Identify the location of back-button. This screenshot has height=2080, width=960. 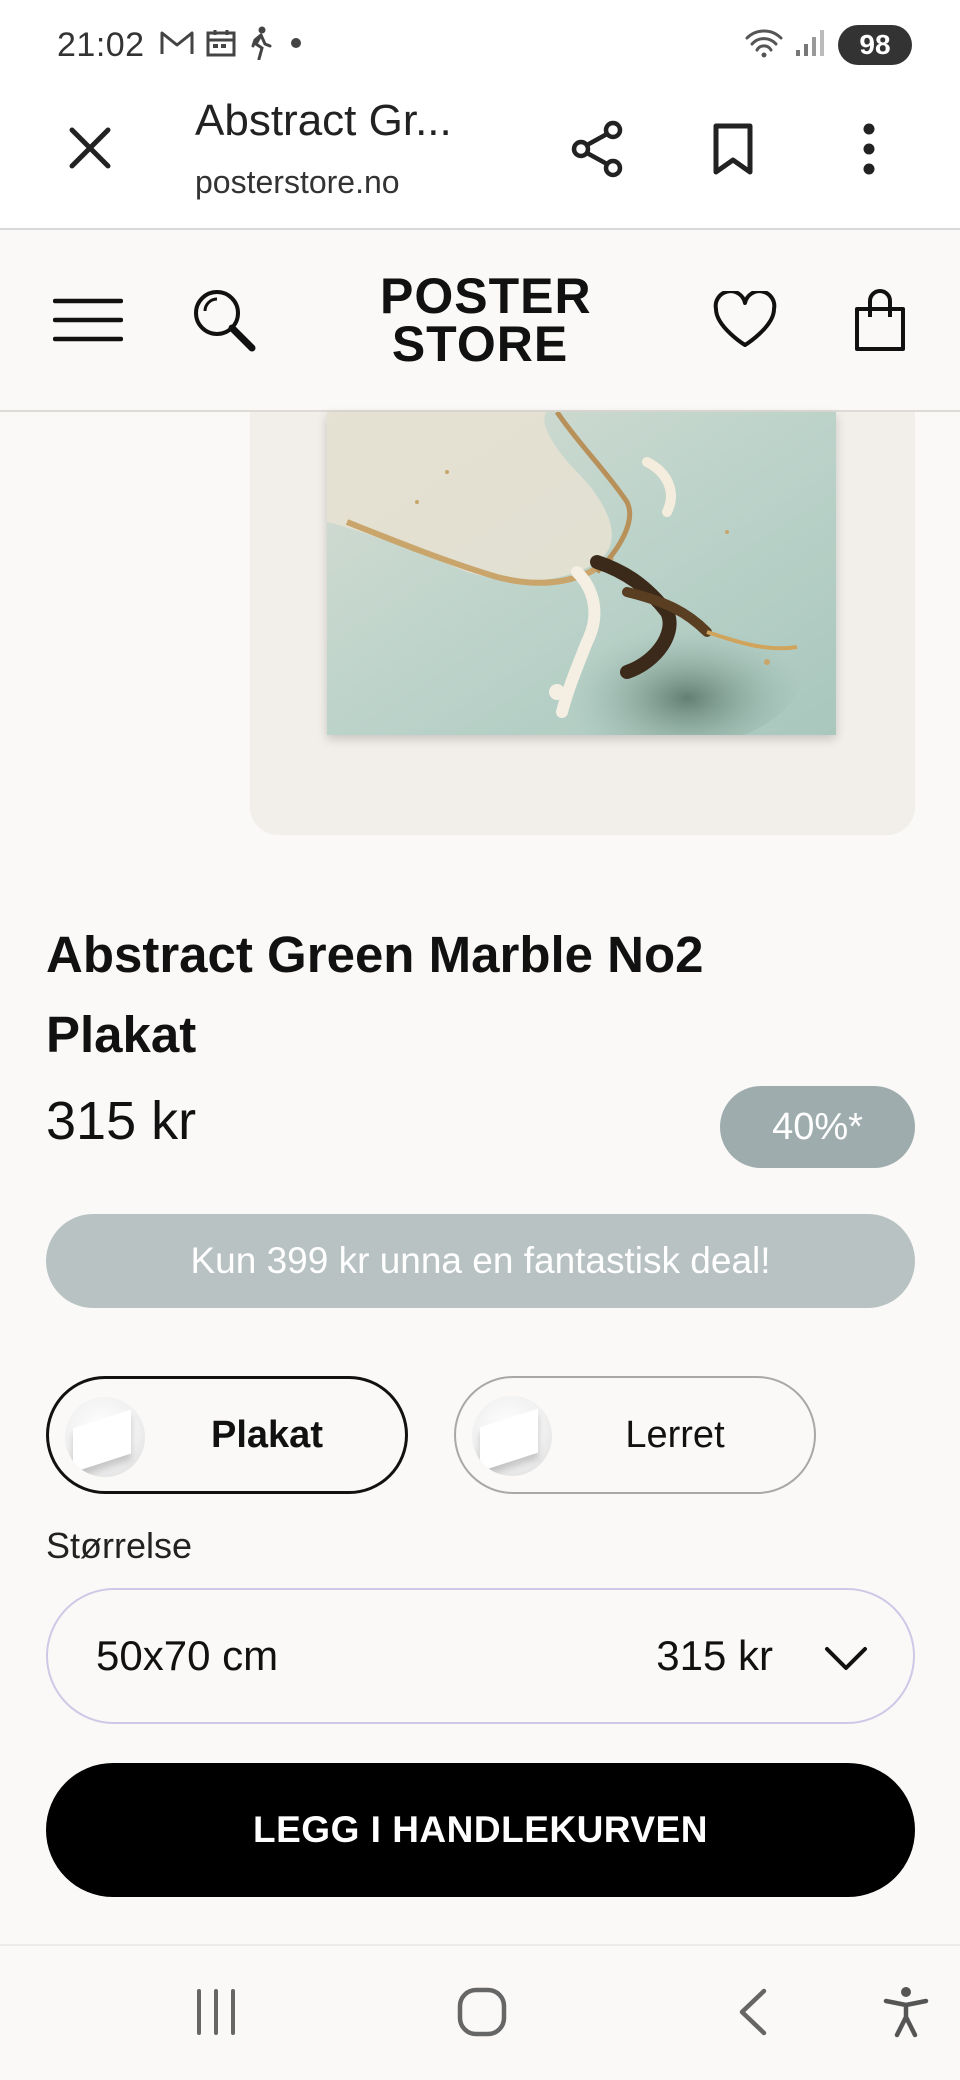
(752, 2014).